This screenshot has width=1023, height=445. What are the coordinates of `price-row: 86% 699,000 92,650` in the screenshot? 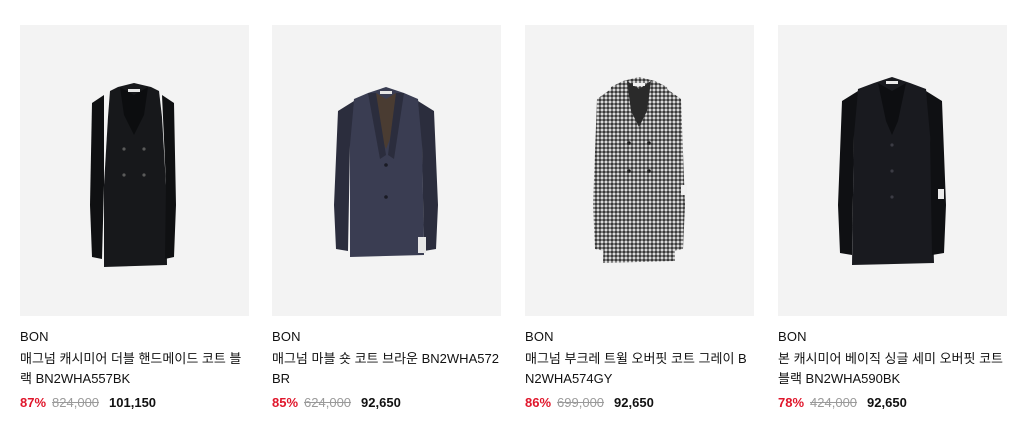 It's located at (589, 402).